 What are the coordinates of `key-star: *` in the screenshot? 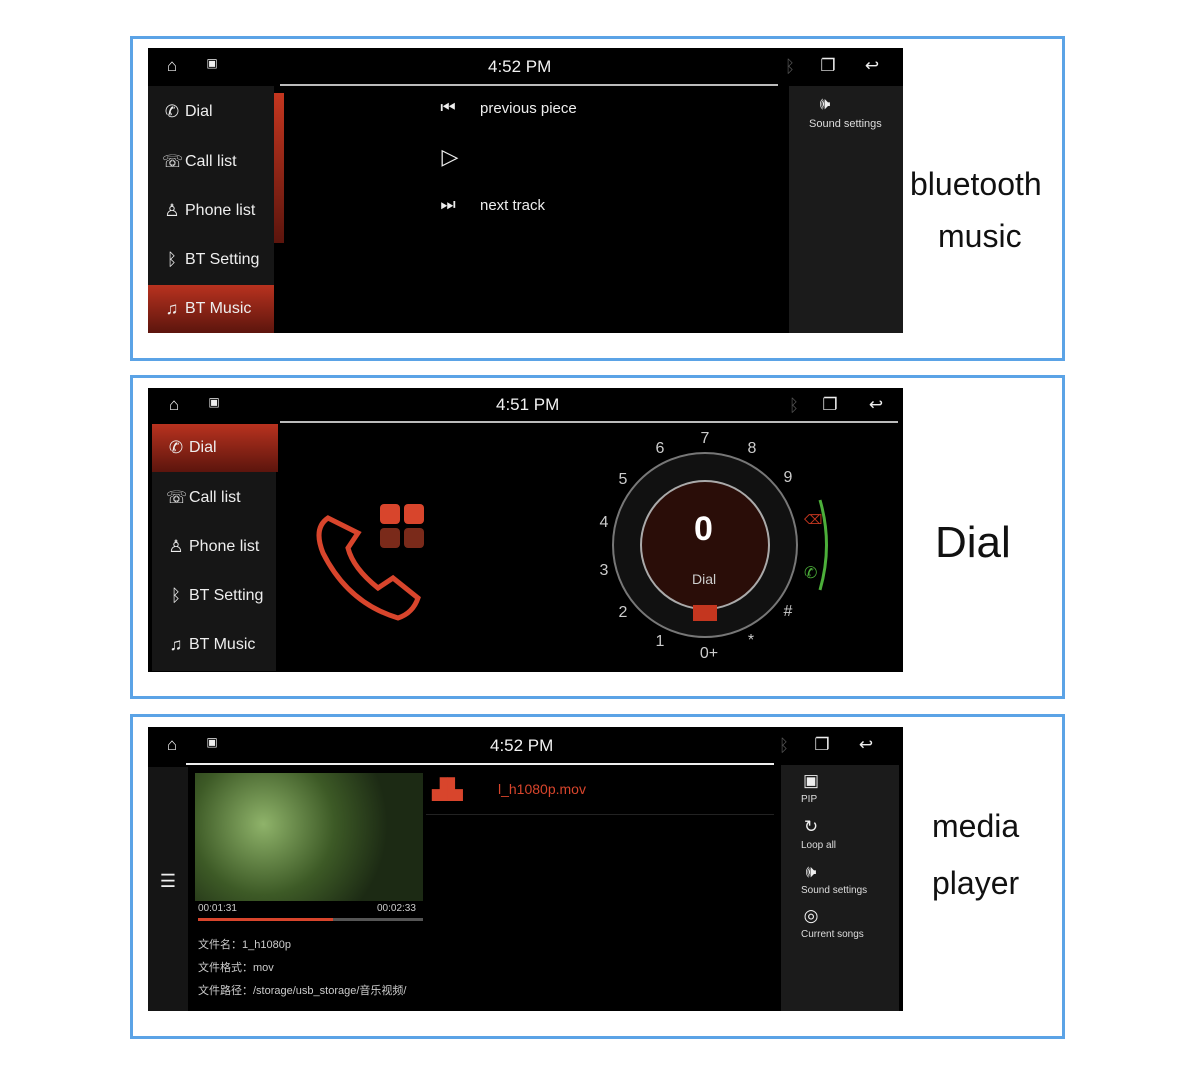 It's located at (751, 641).